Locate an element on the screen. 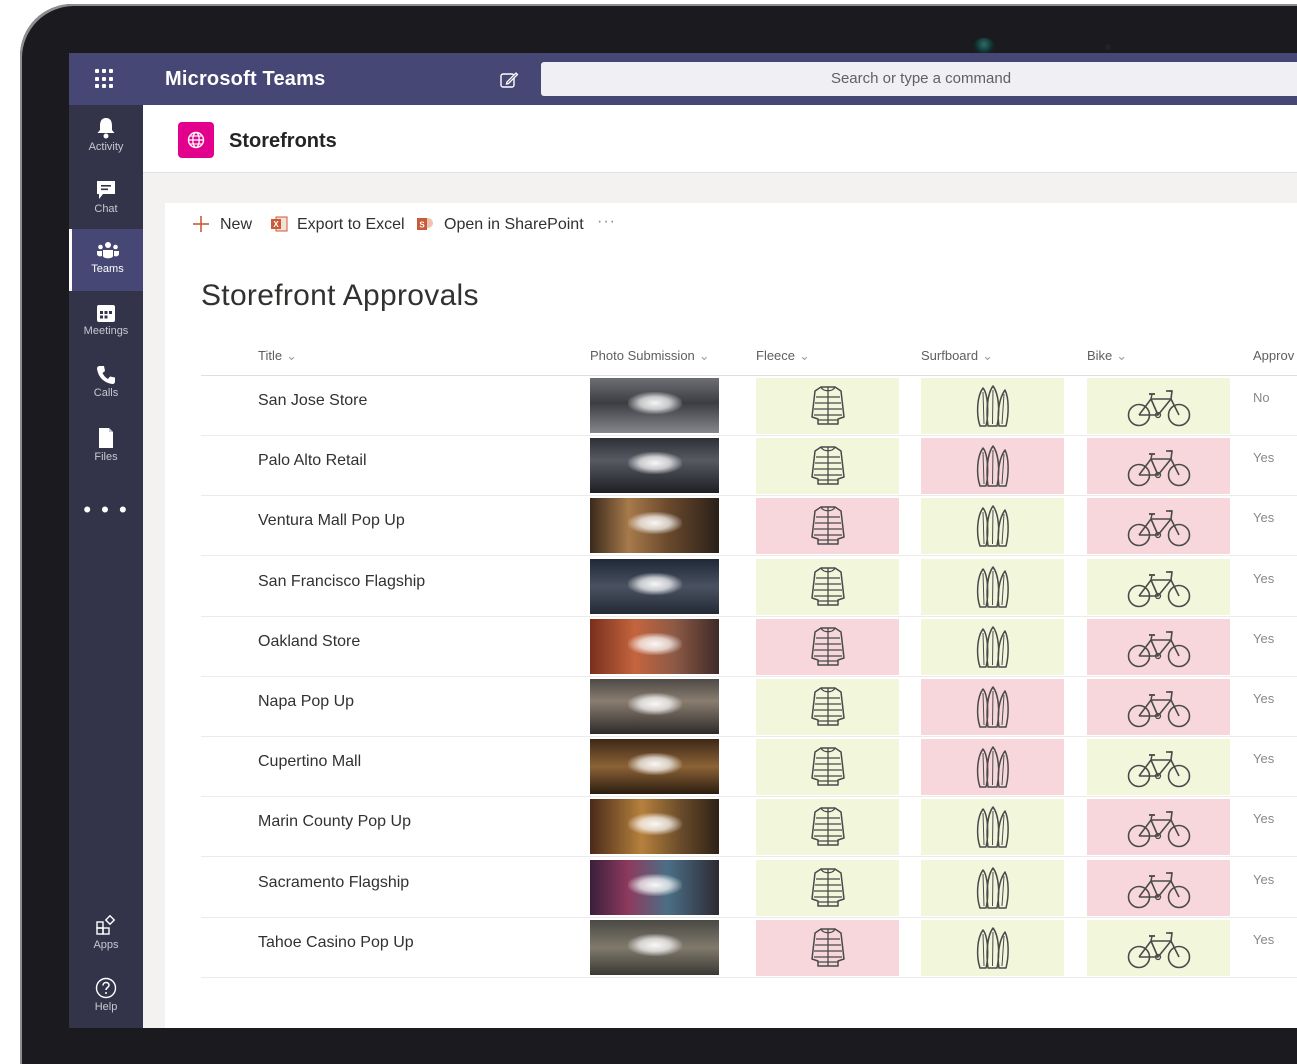 This screenshot has width=1297, height=1064. chevron-down-icon: ⌄ is located at coordinates (704, 355).